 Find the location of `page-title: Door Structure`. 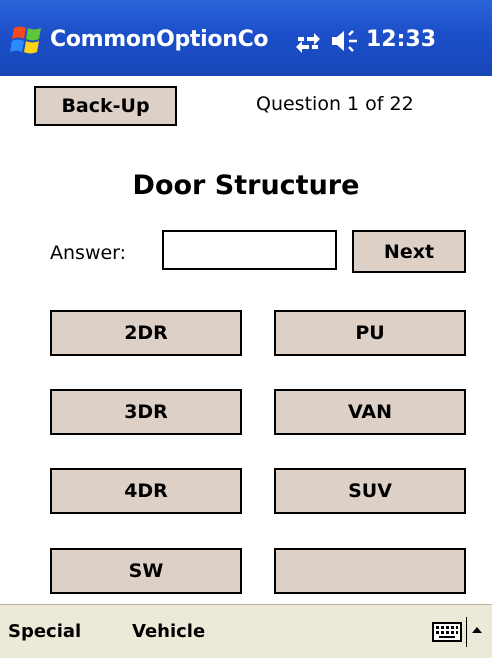

page-title: Door Structure is located at coordinates (246, 185).